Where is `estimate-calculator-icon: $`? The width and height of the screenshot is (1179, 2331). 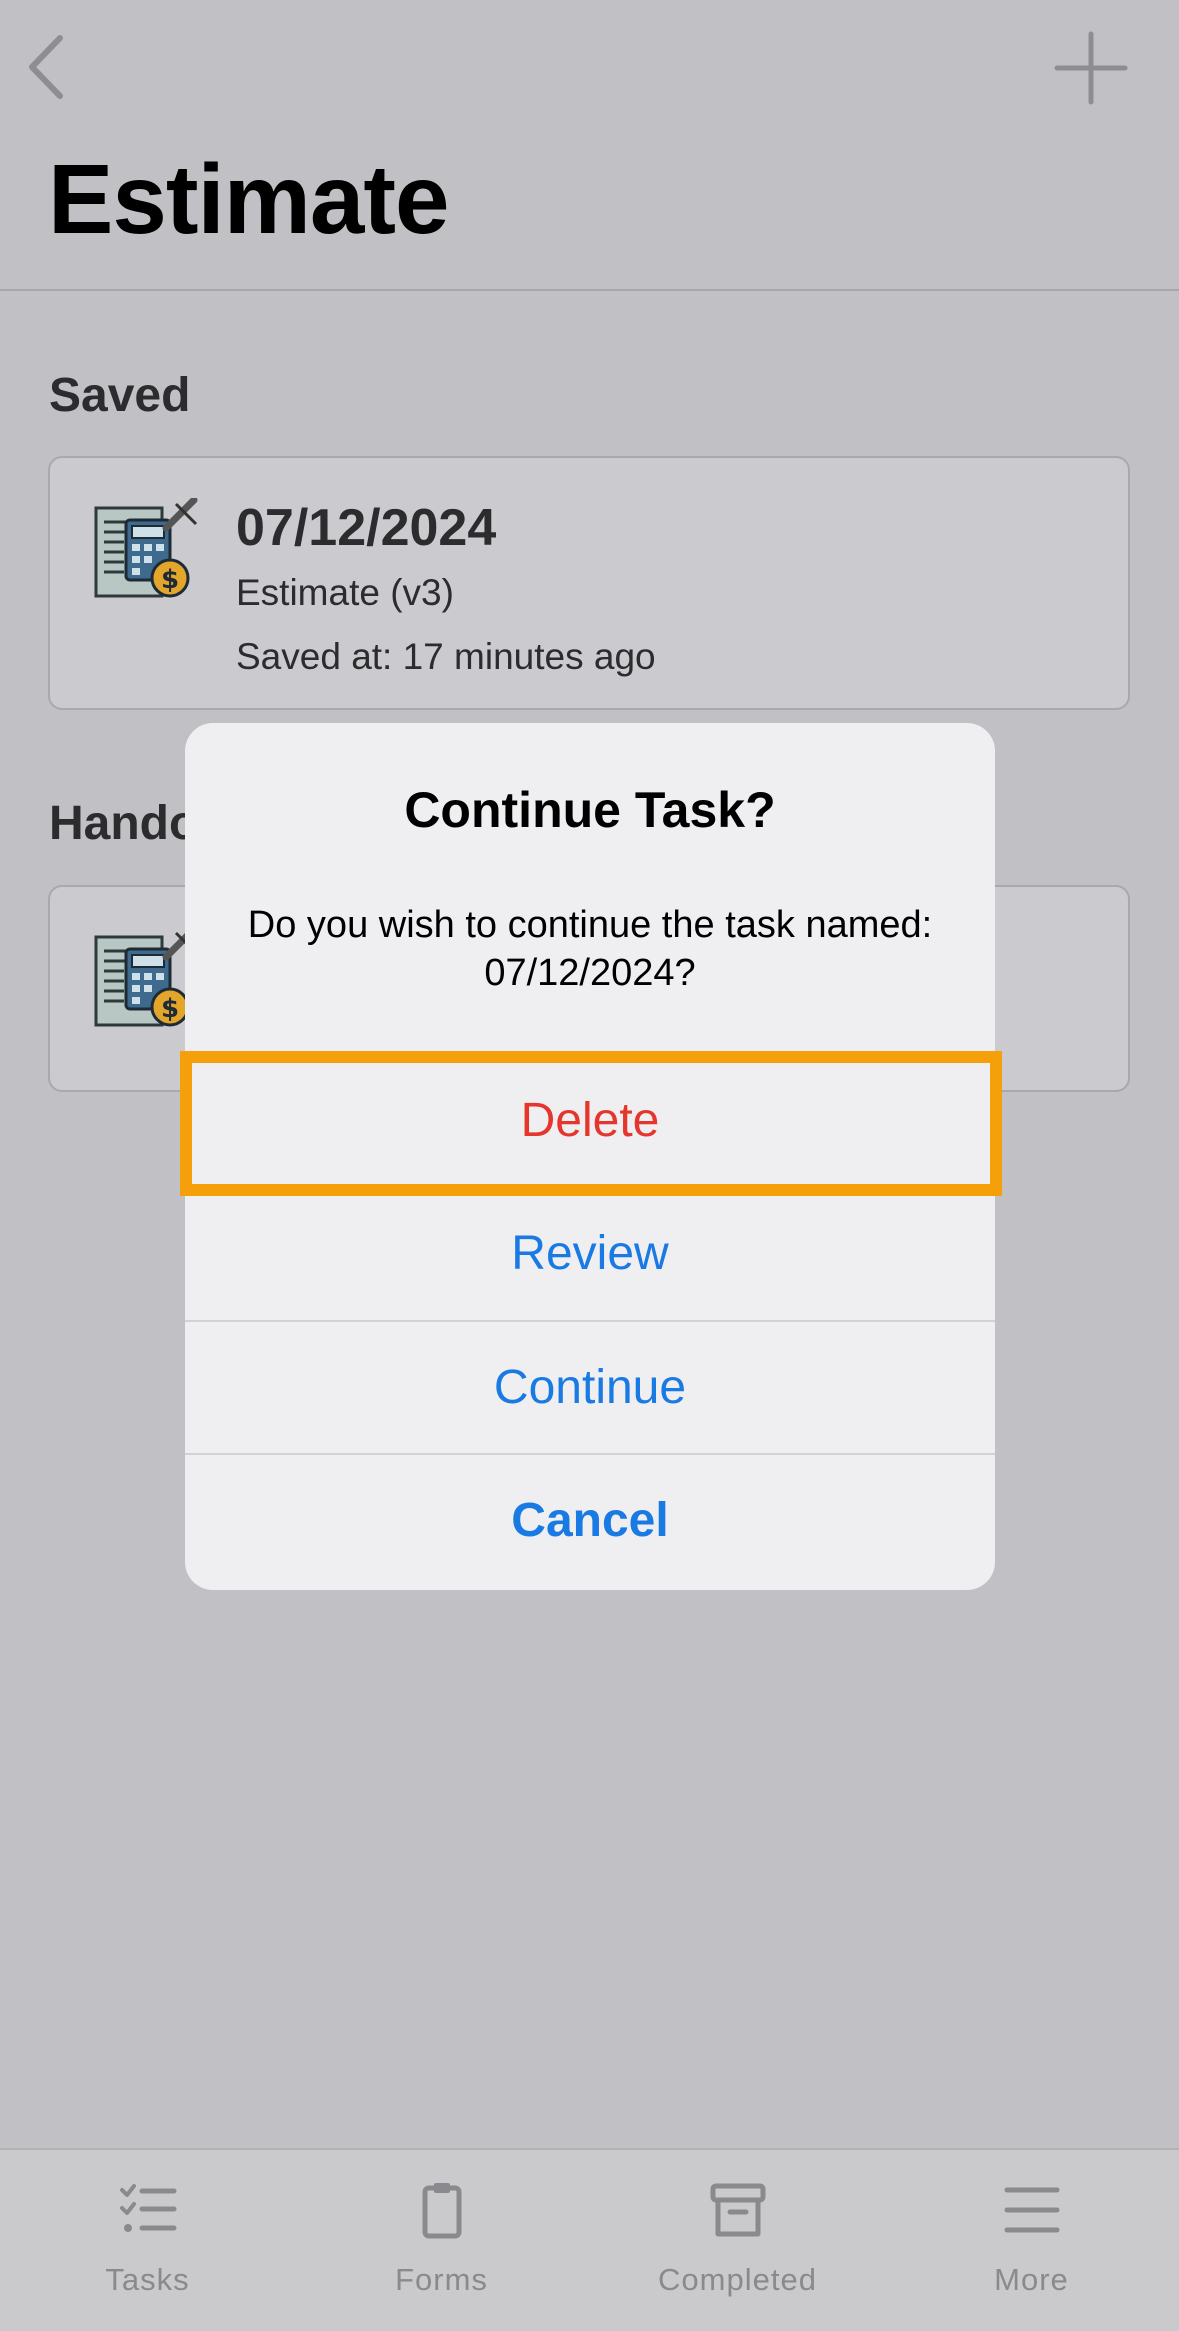
estimate-calculator-icon: $ is located at coordinates (146, 548).